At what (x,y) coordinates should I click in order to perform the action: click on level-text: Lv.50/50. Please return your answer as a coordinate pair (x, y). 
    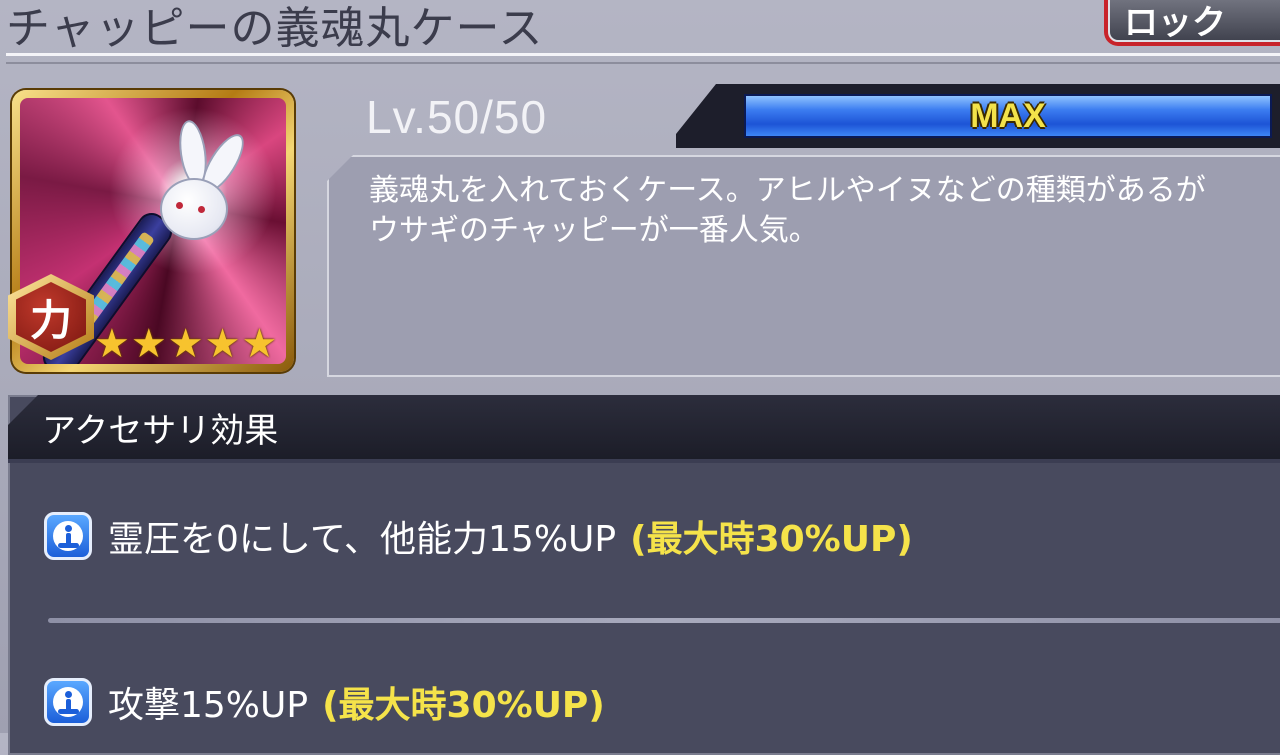
    Looking at the image, I should click on (457, 117).